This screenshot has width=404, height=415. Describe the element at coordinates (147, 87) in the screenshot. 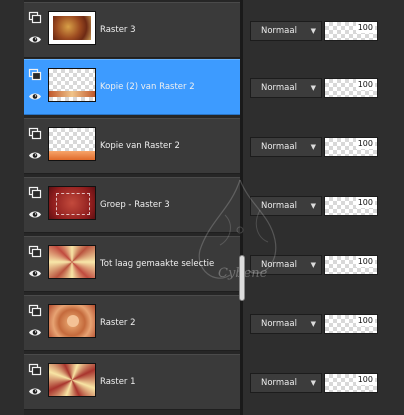

I see `layer-name: Kopie (2) van Raster 2` at that location.